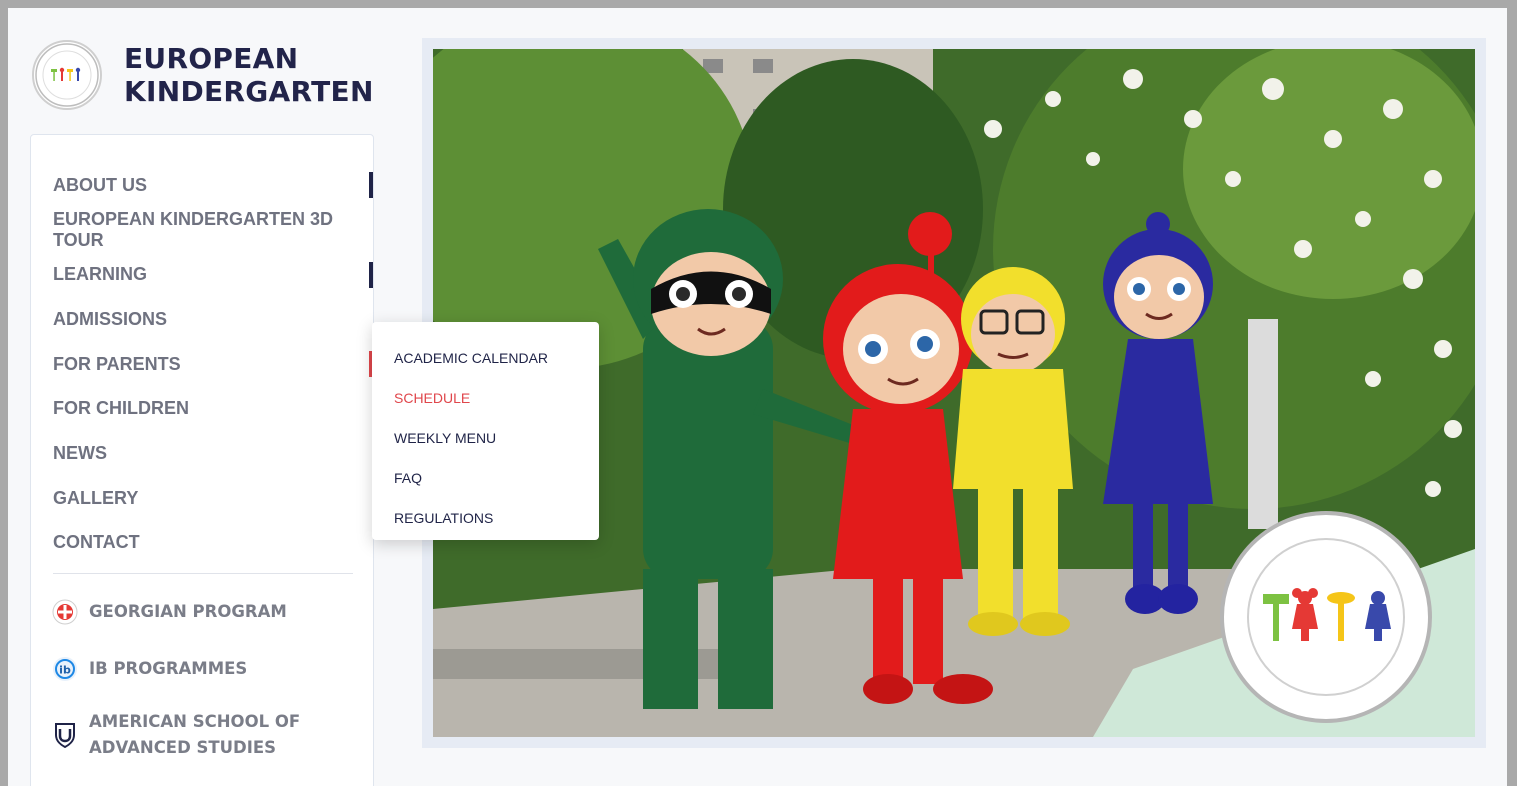  I want to click on dropdown-item-schedule: SCHEDULE, so click(485, 398).